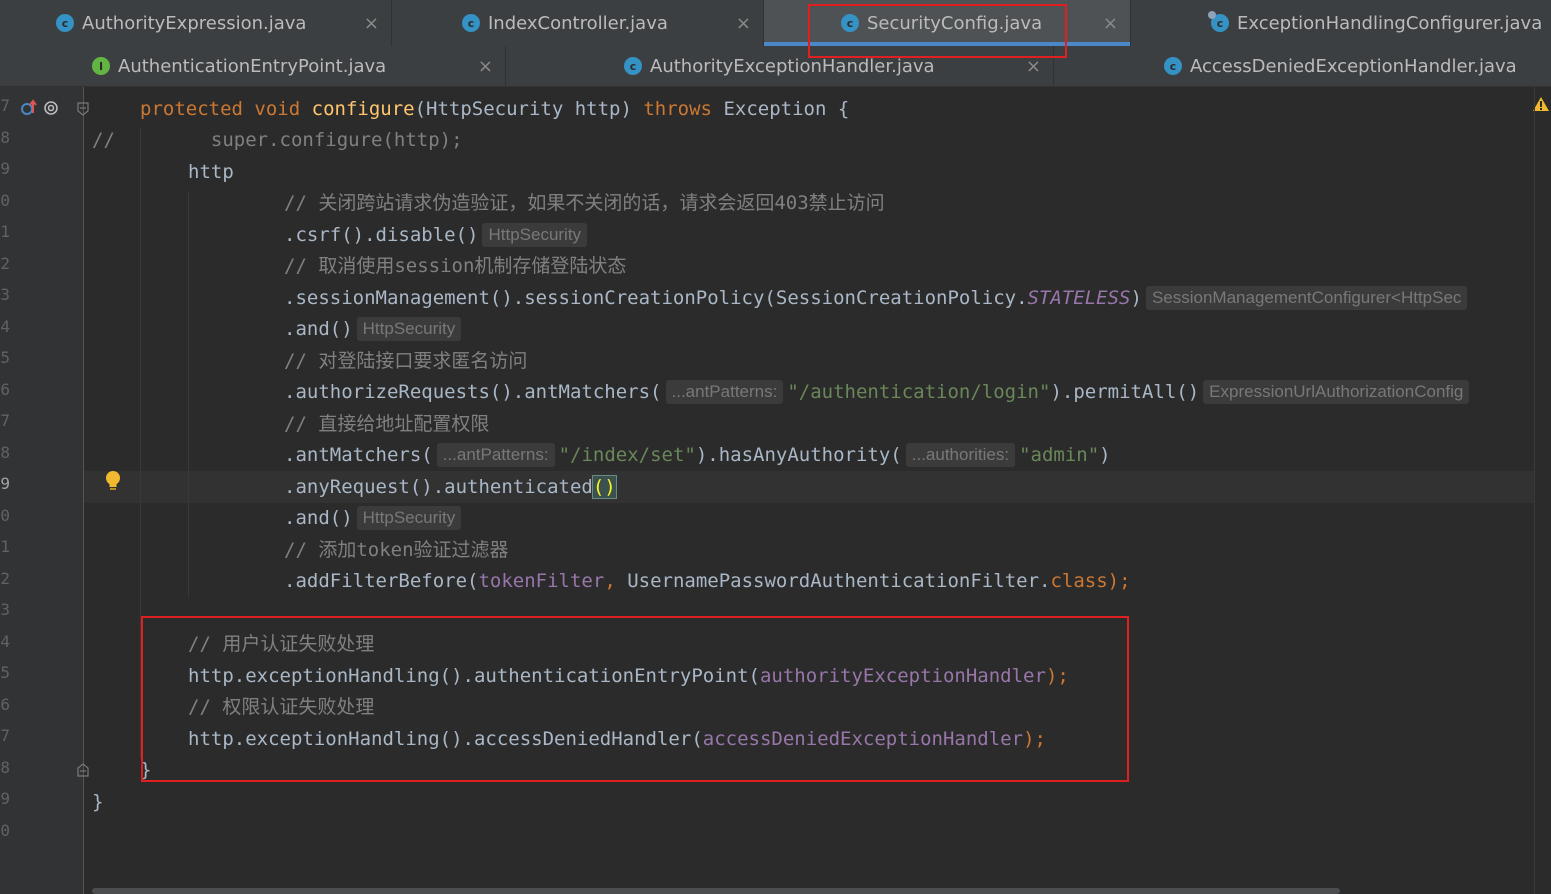 The image size is (1551, 894). I want to click on override-method-icon, so click(29, 108).